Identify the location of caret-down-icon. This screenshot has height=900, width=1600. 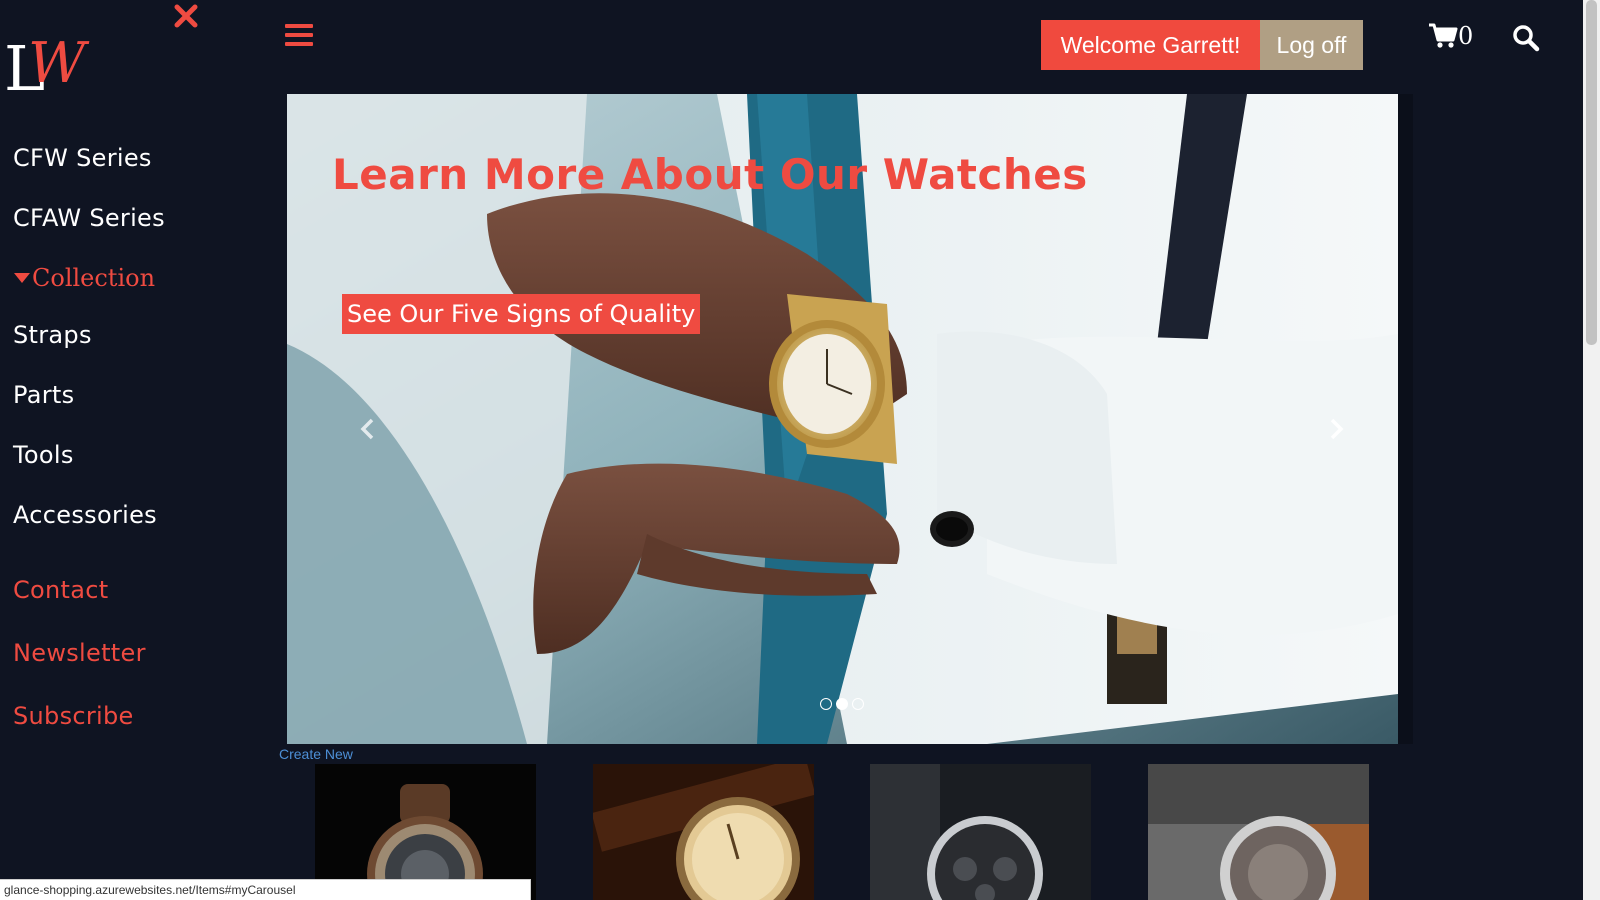
(22, 278).